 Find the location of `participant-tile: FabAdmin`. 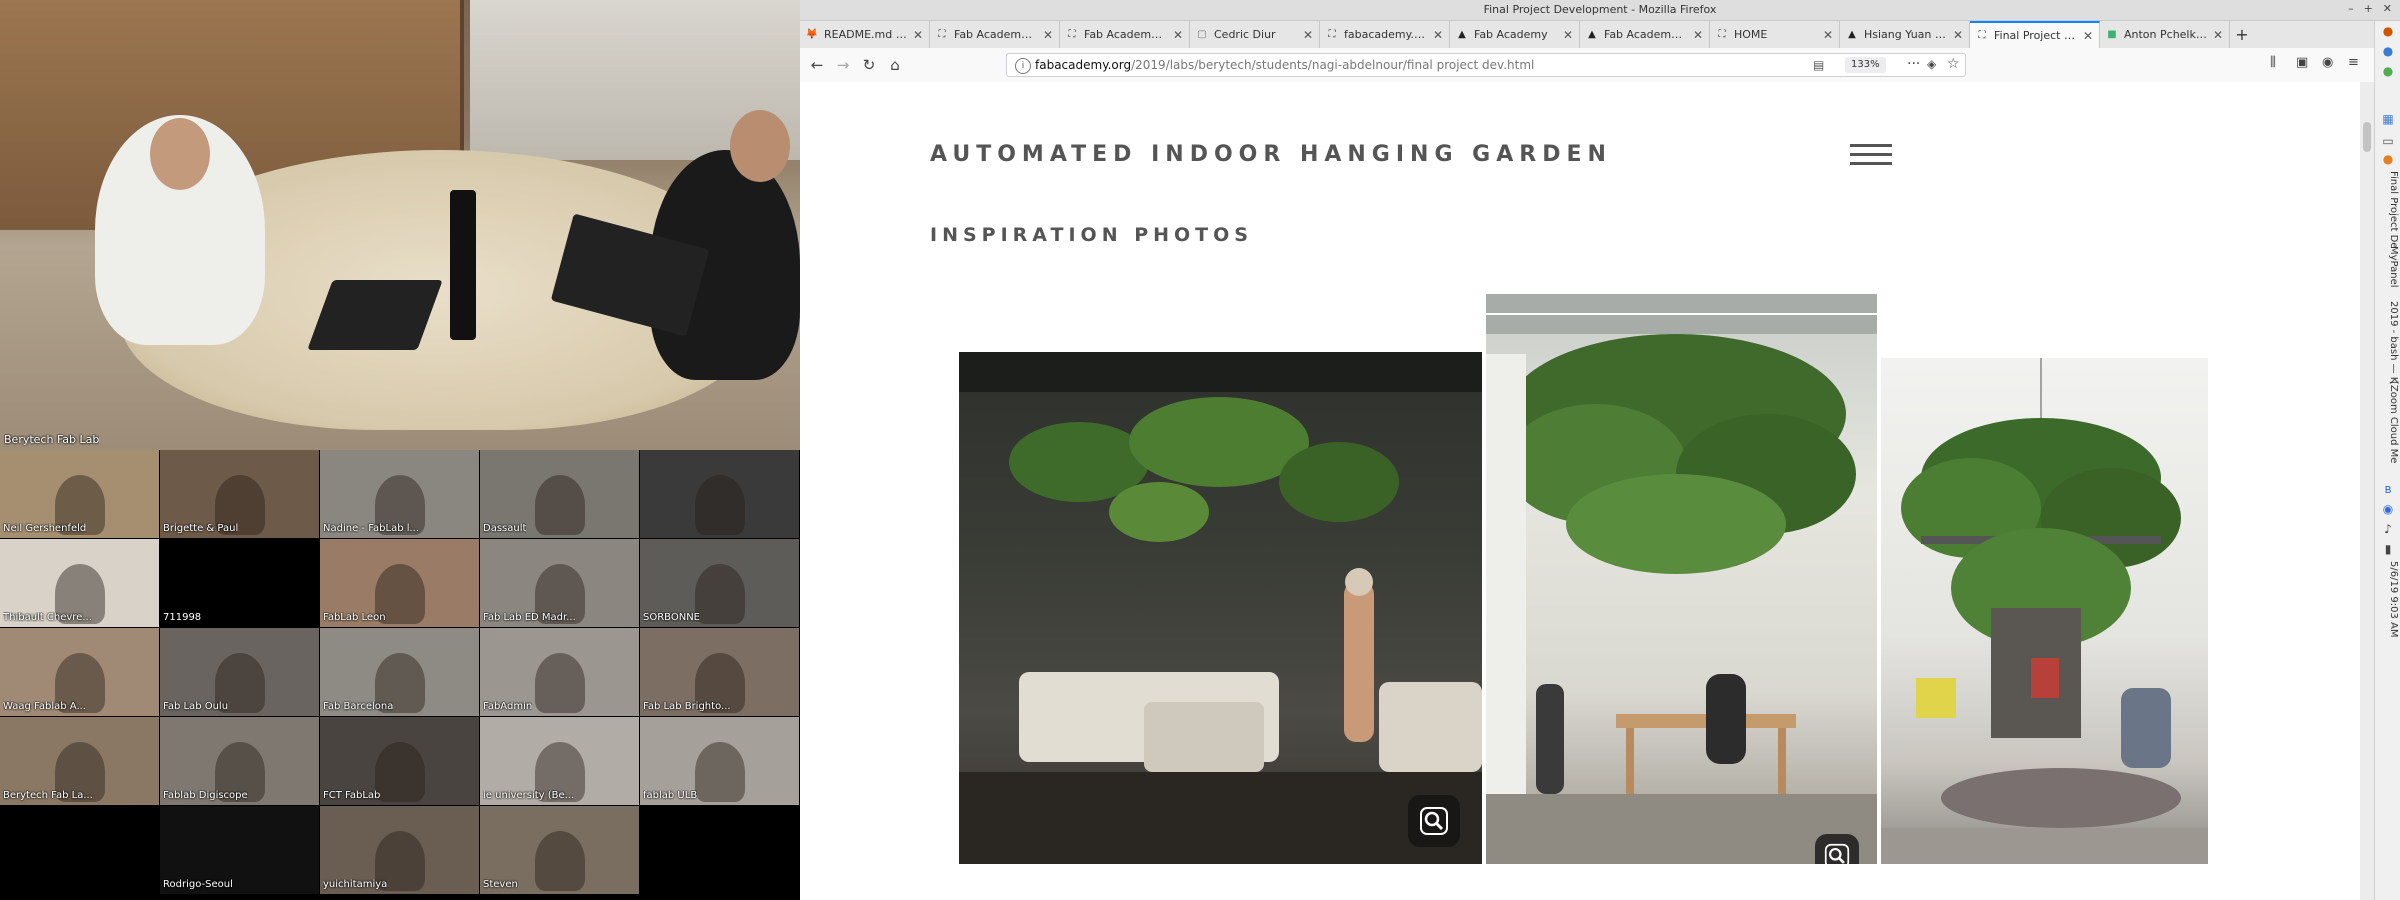

participant-tile: FabAdmin is located at coordinates (559, 672).